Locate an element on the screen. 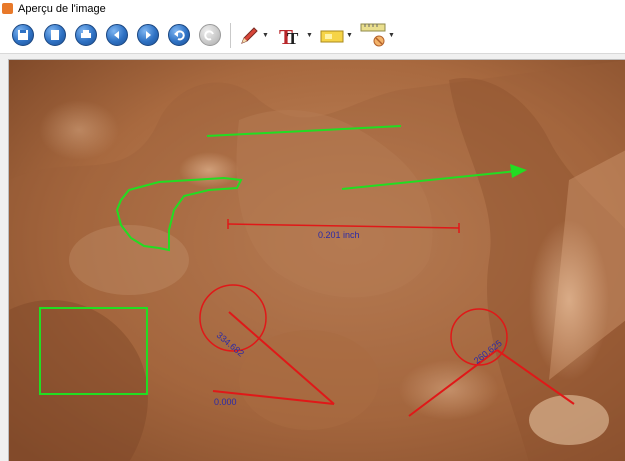  app-icon is located at coordinates (7, 8).